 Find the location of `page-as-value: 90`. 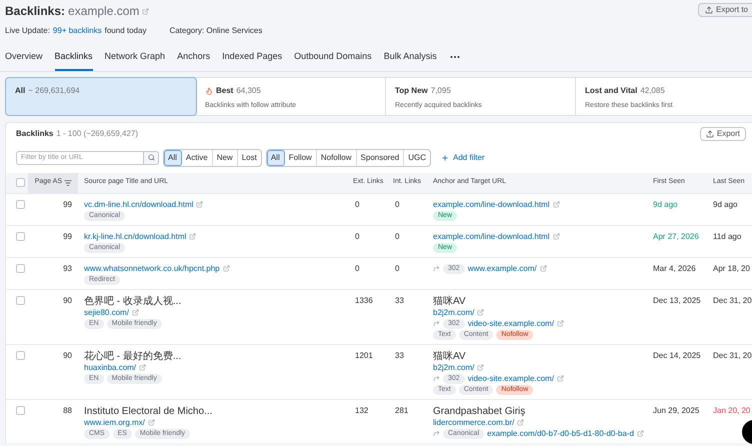

page-as-value: 90 is located at coordinates (67, 300).